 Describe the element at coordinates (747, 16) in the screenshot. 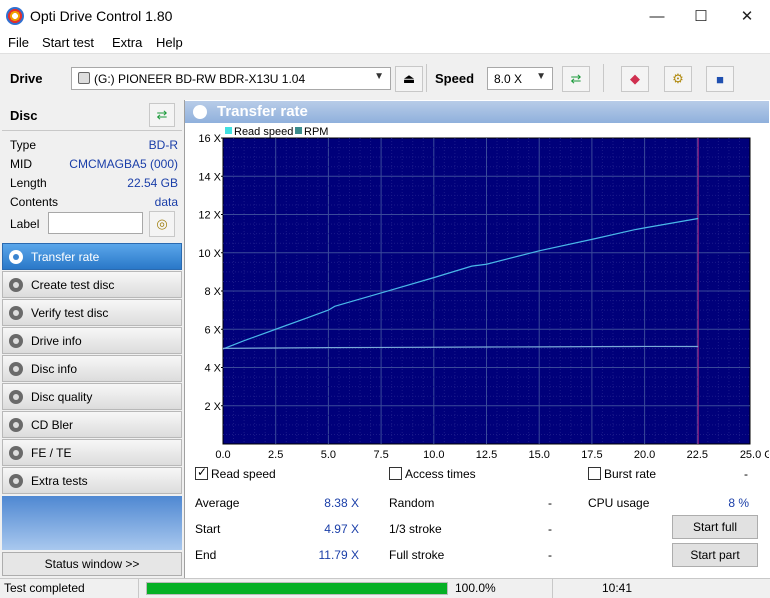

I see `close-button: ✕` at that location.